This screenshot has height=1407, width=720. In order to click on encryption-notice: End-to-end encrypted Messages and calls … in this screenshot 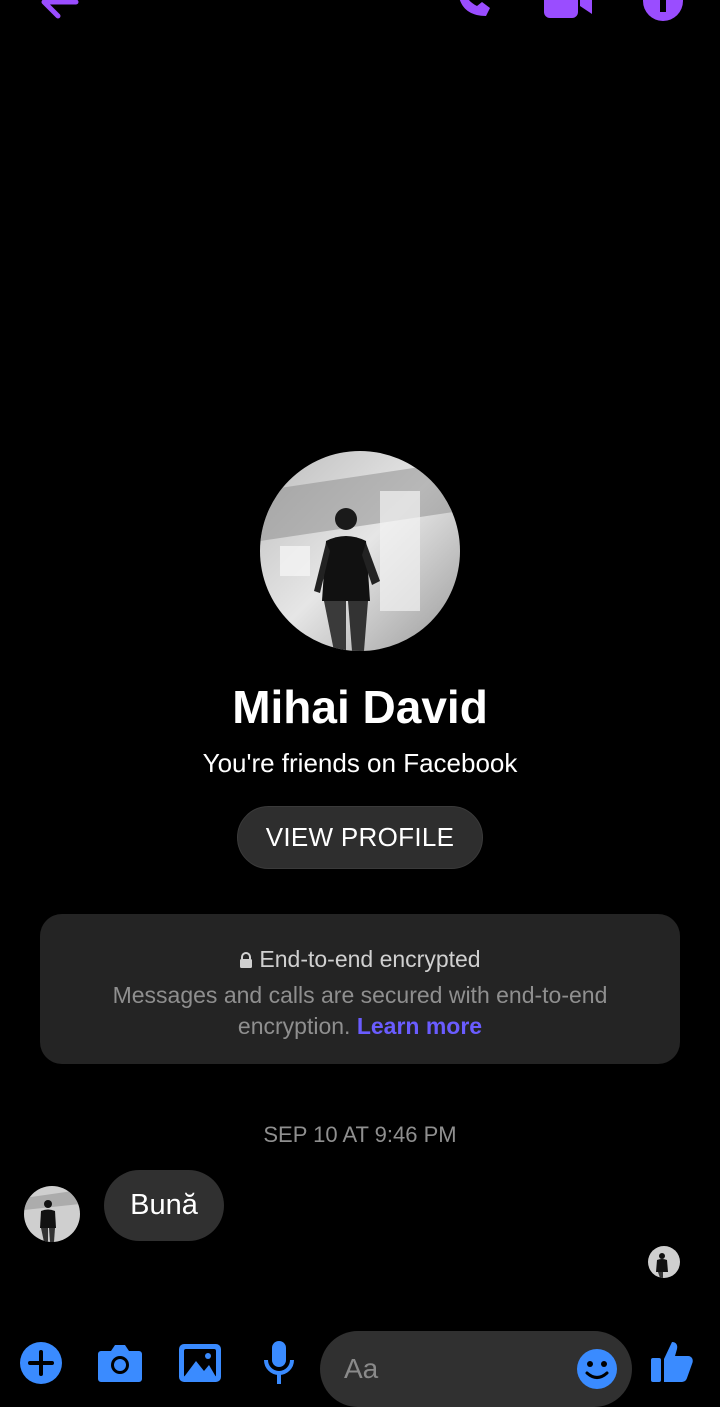, I will do `click(360, 989)`.